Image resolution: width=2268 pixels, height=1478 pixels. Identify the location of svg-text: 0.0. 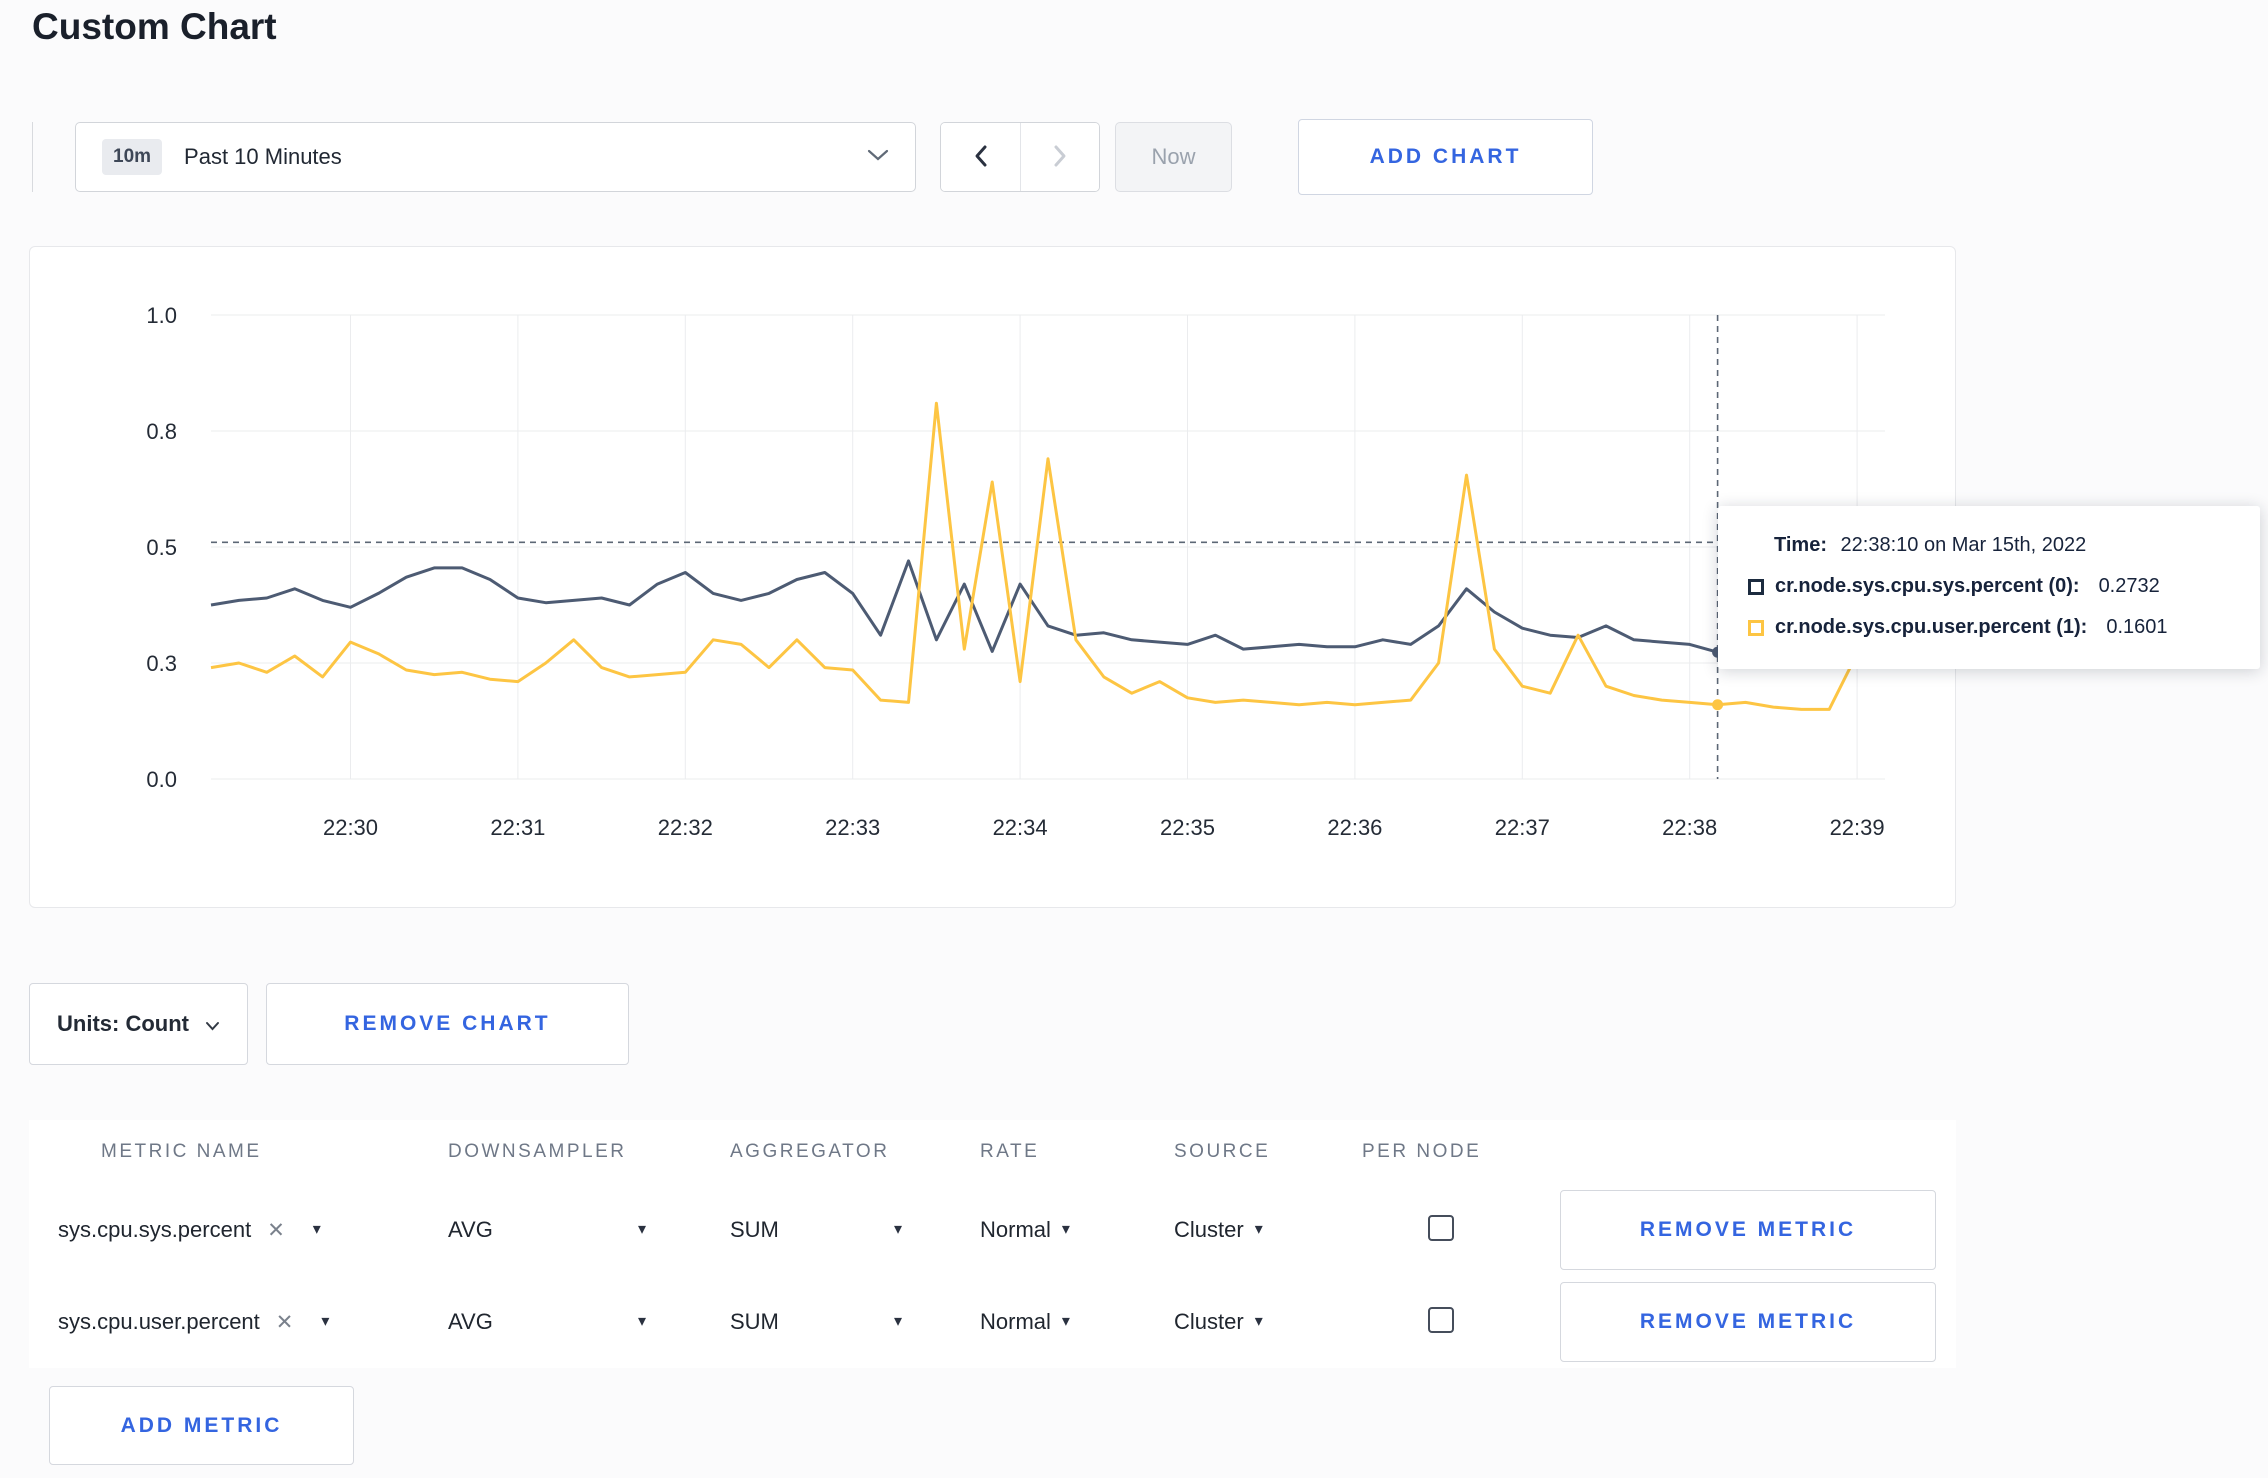
(161, 779).